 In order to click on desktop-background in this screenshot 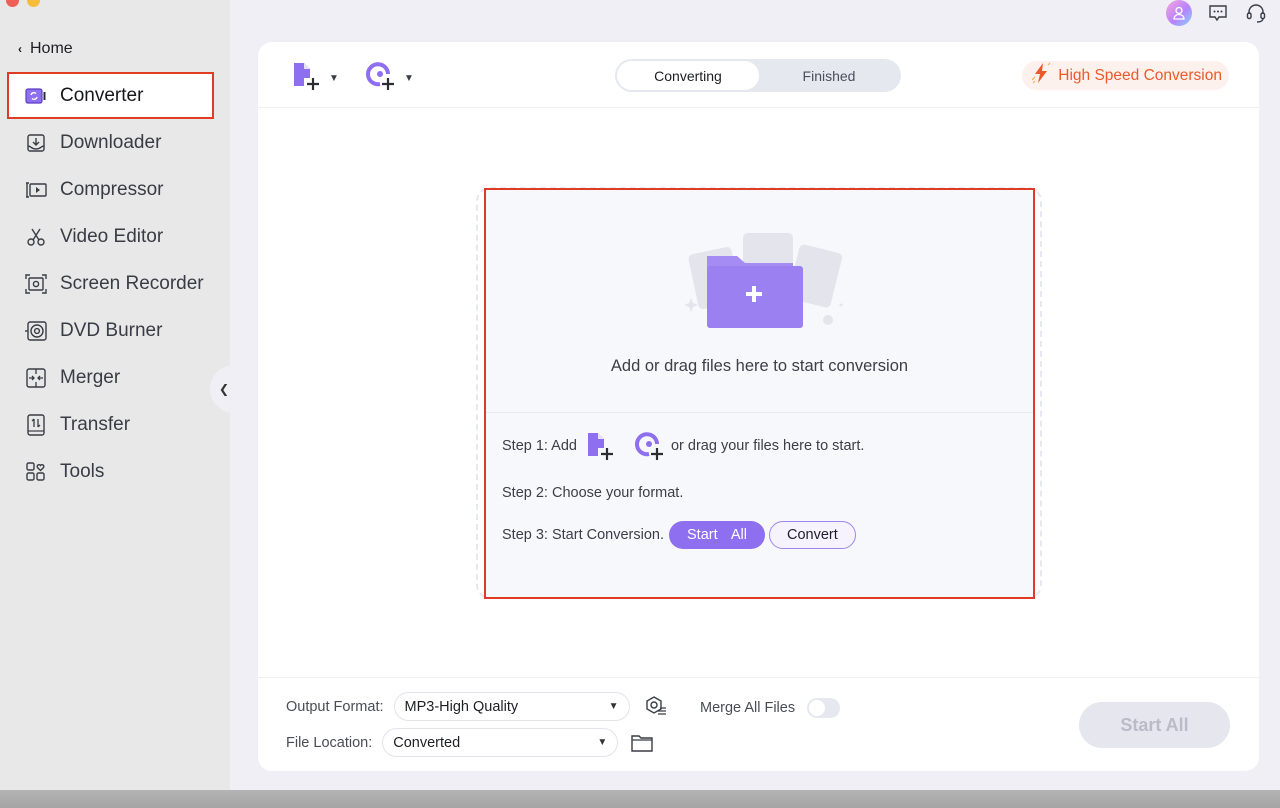, I will do `click(640, 799)`.